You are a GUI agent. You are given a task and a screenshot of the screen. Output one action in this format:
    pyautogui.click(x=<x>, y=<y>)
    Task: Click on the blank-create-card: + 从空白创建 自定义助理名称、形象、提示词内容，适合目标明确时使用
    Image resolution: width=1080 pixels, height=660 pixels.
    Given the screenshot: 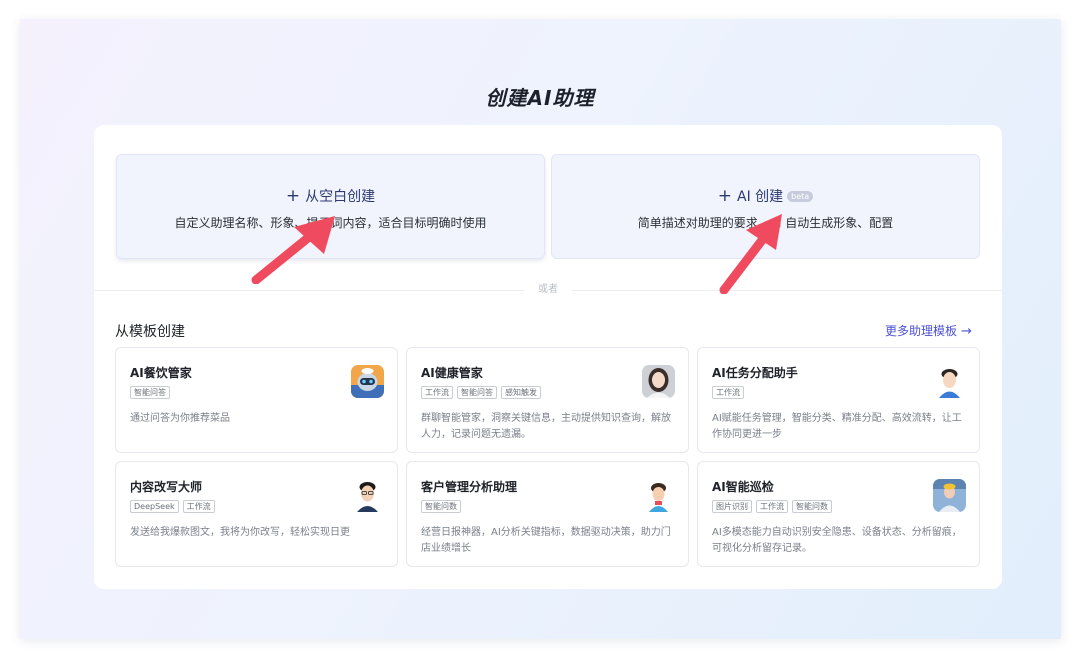 What is the action you would take?
    pyautogui.click(x=330, y=206)
    